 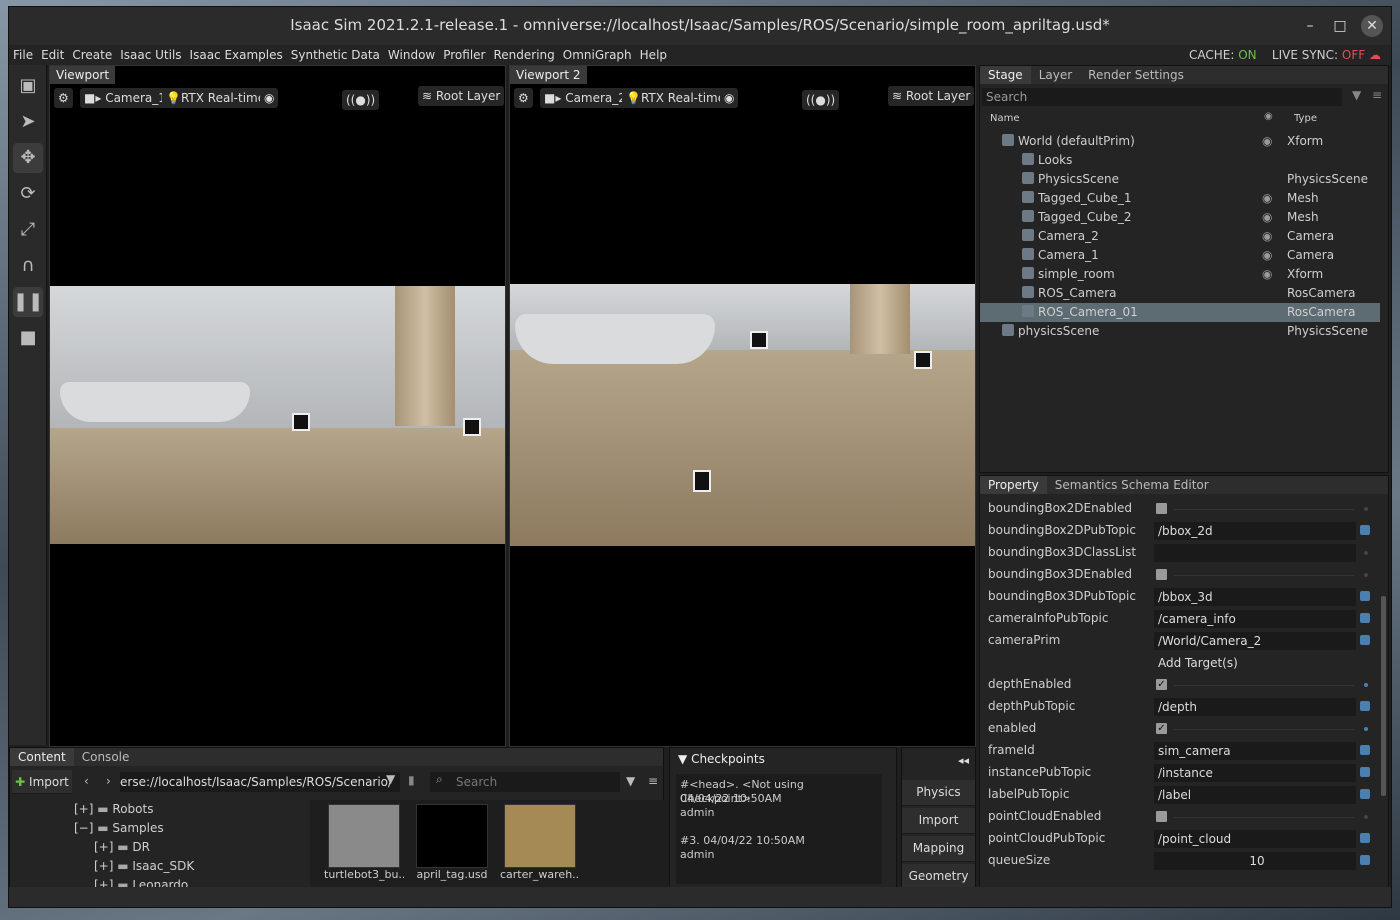 What do you see at coordinates (28, 230) in the screenshot?
I see `scale-icon: ⤢` at bounding box center [28, 230].